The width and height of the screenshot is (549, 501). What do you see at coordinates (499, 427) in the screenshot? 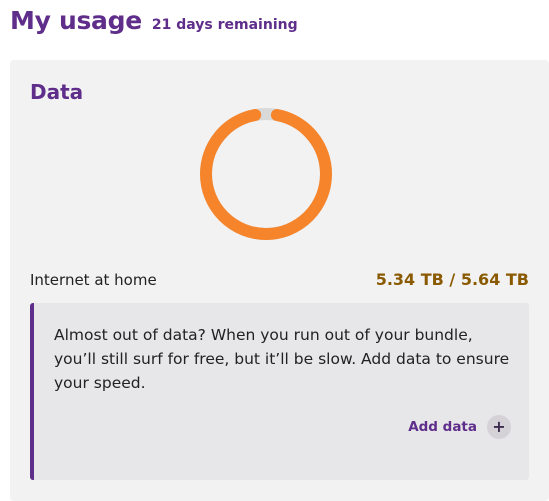
I see `plus-icon: +` at bounding box center [499, 427].